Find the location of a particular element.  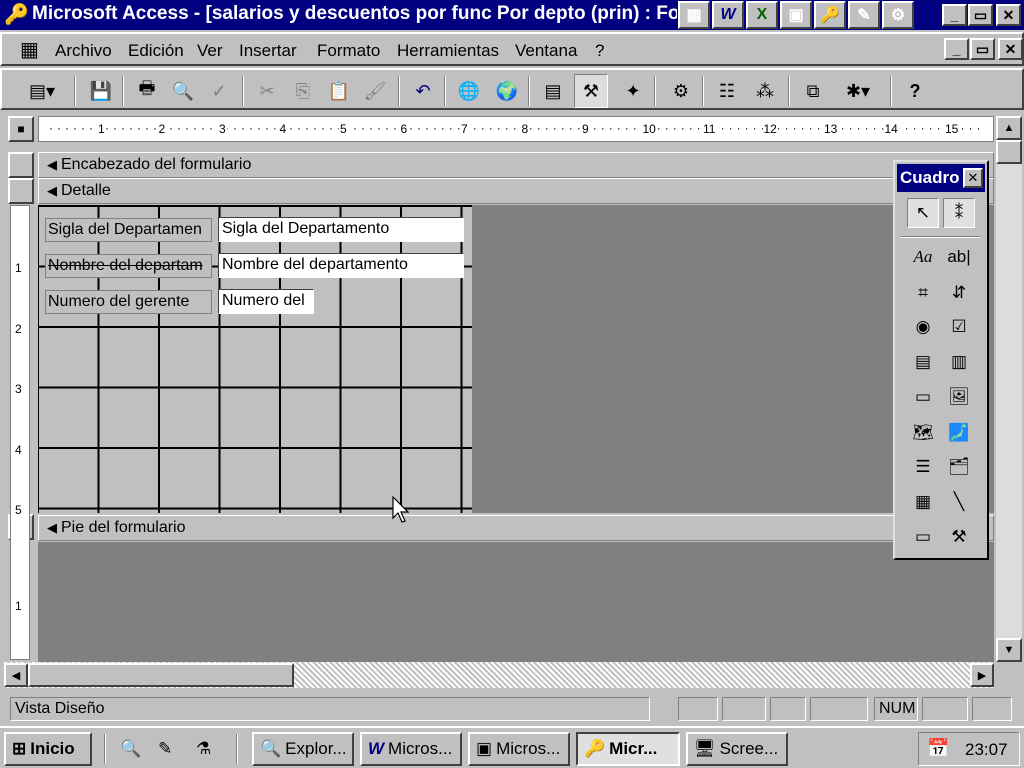

save-button: 💾 is located at coordinates (101, 91).